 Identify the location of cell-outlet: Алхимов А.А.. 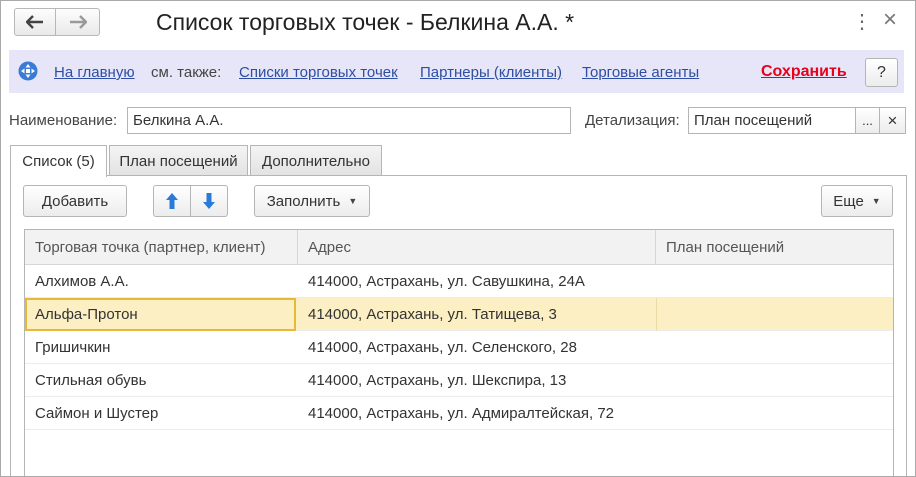
(82, 281).